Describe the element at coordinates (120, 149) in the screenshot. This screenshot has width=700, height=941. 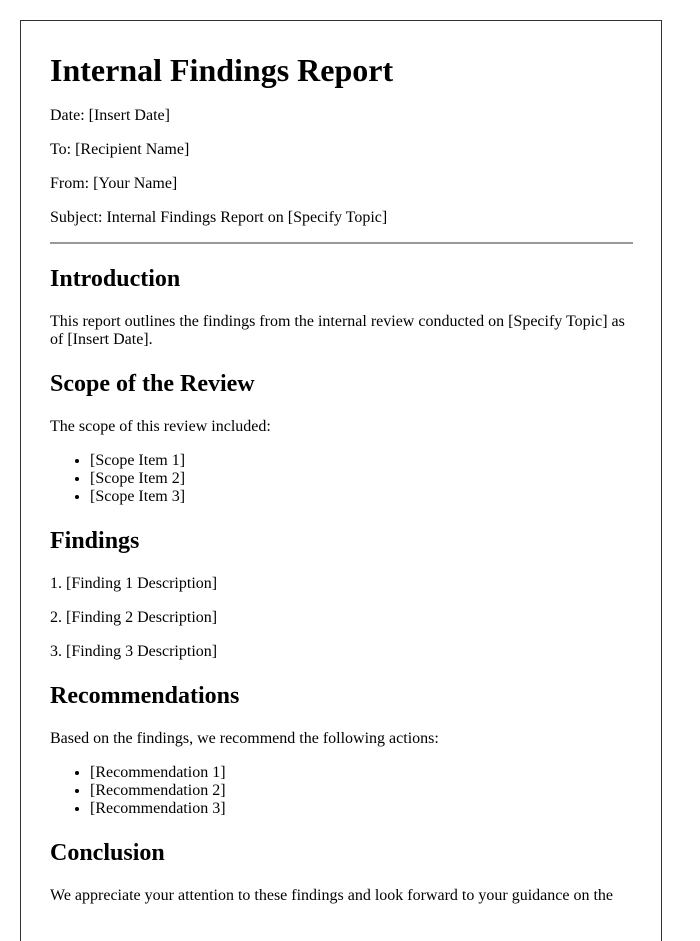
I see `meta-to: To: [Recipient Name]` at that location.